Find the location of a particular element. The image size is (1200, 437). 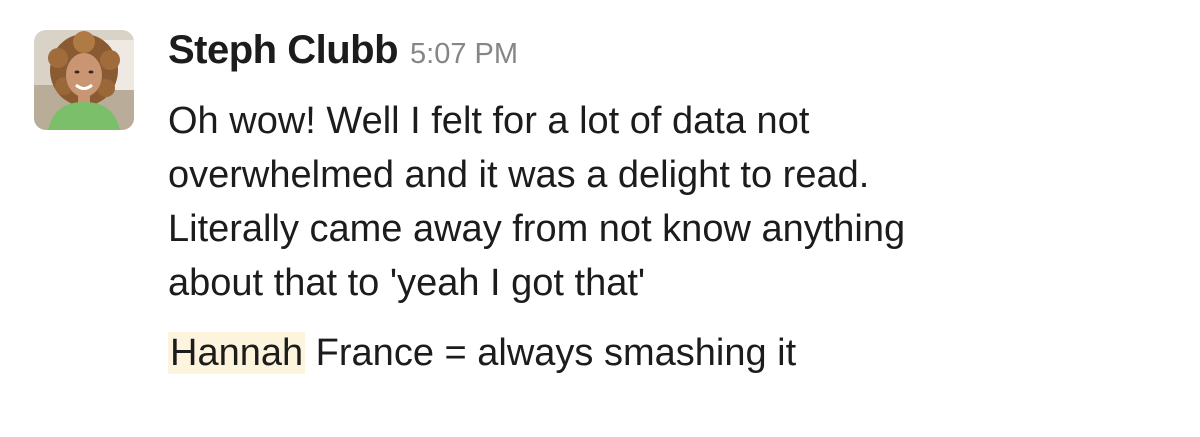

message-text: France = always smashing it is located at coordinates (551, 353).